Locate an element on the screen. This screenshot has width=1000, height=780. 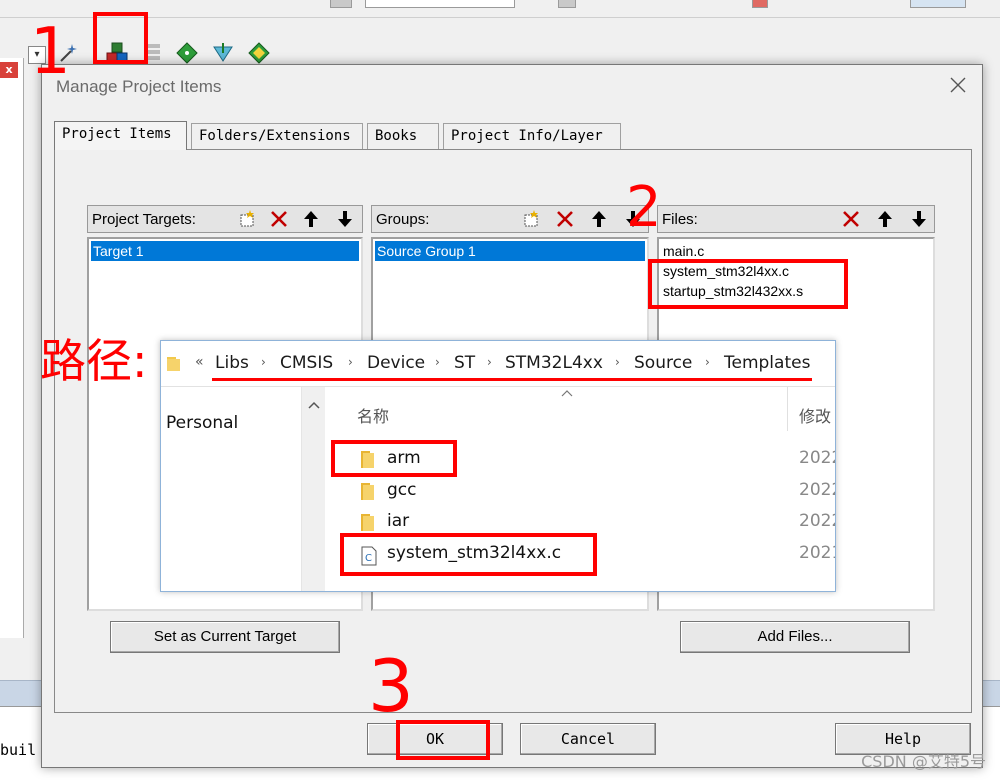
scroll-up-icon is located at coordinates (314, 405).